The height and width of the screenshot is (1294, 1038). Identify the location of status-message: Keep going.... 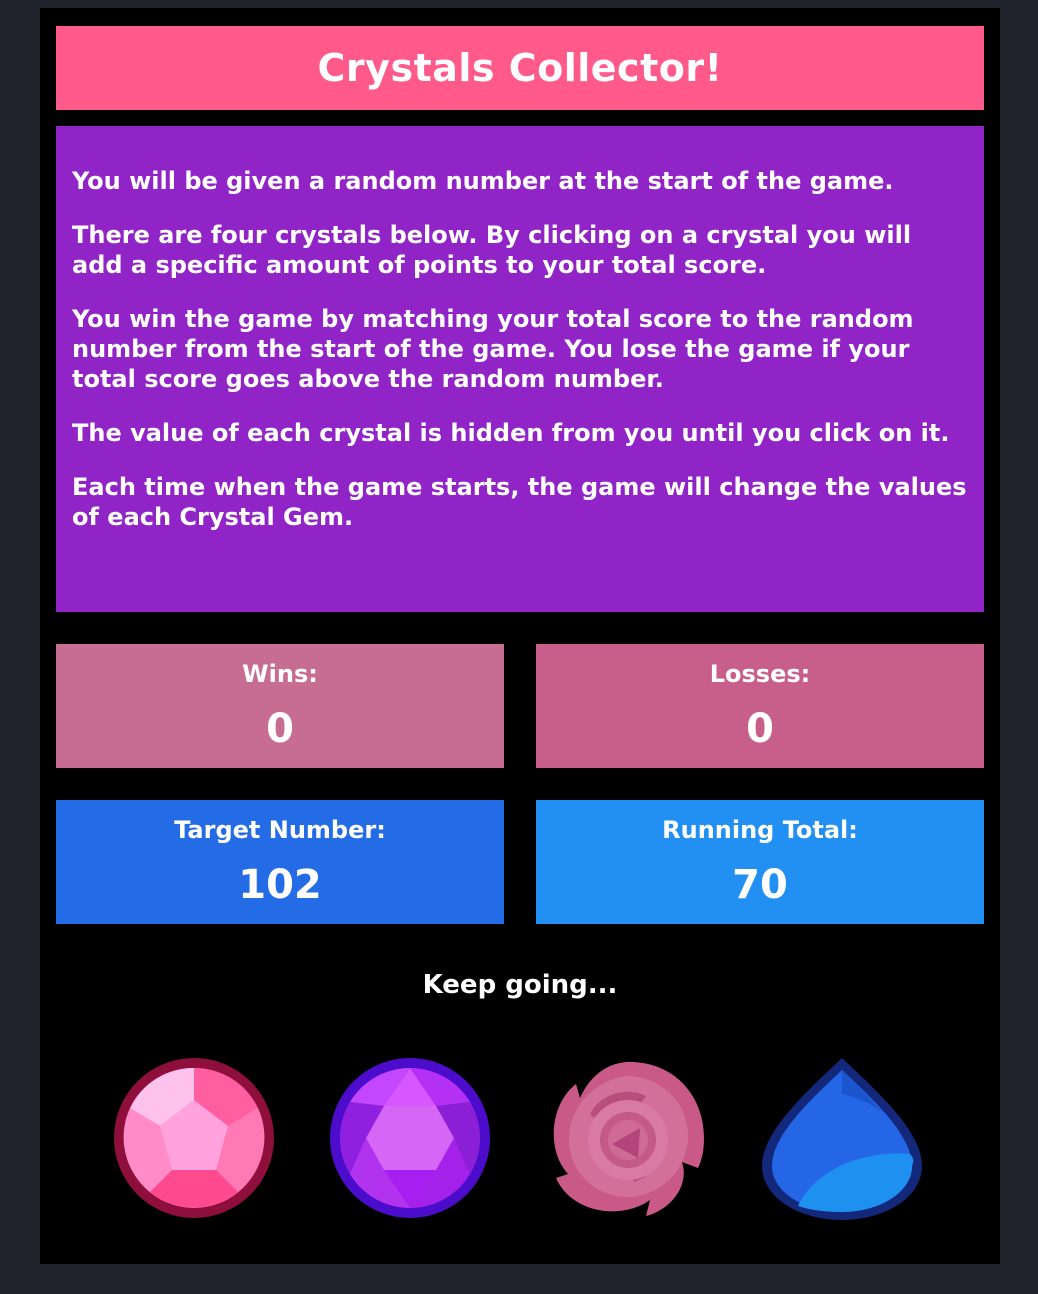
(520, 985).